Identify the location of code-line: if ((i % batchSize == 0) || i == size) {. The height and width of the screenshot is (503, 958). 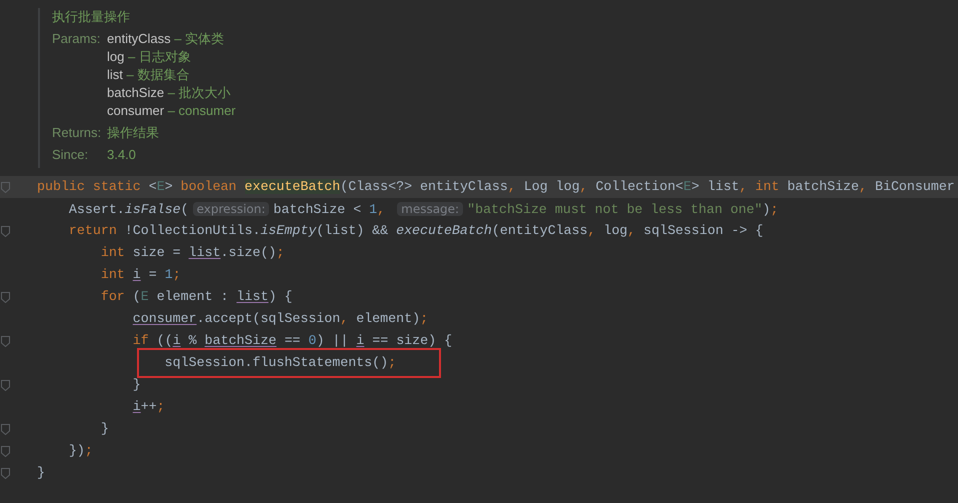
(292, 341).